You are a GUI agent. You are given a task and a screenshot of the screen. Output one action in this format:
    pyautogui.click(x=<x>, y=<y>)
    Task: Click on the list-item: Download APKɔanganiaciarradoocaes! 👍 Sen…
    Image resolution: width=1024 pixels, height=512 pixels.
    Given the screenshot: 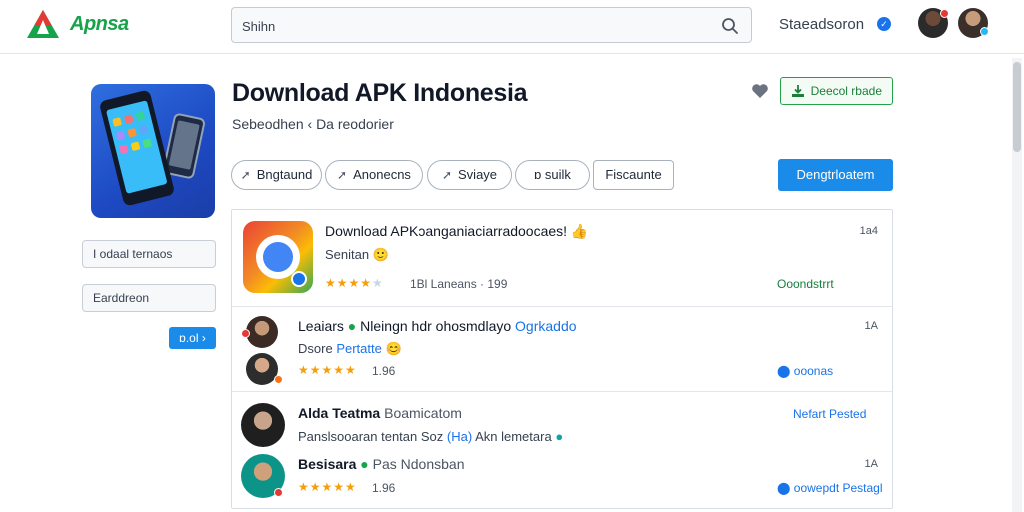 What is the action you would take?
    pyautogui.click(x=562, y=258)
    